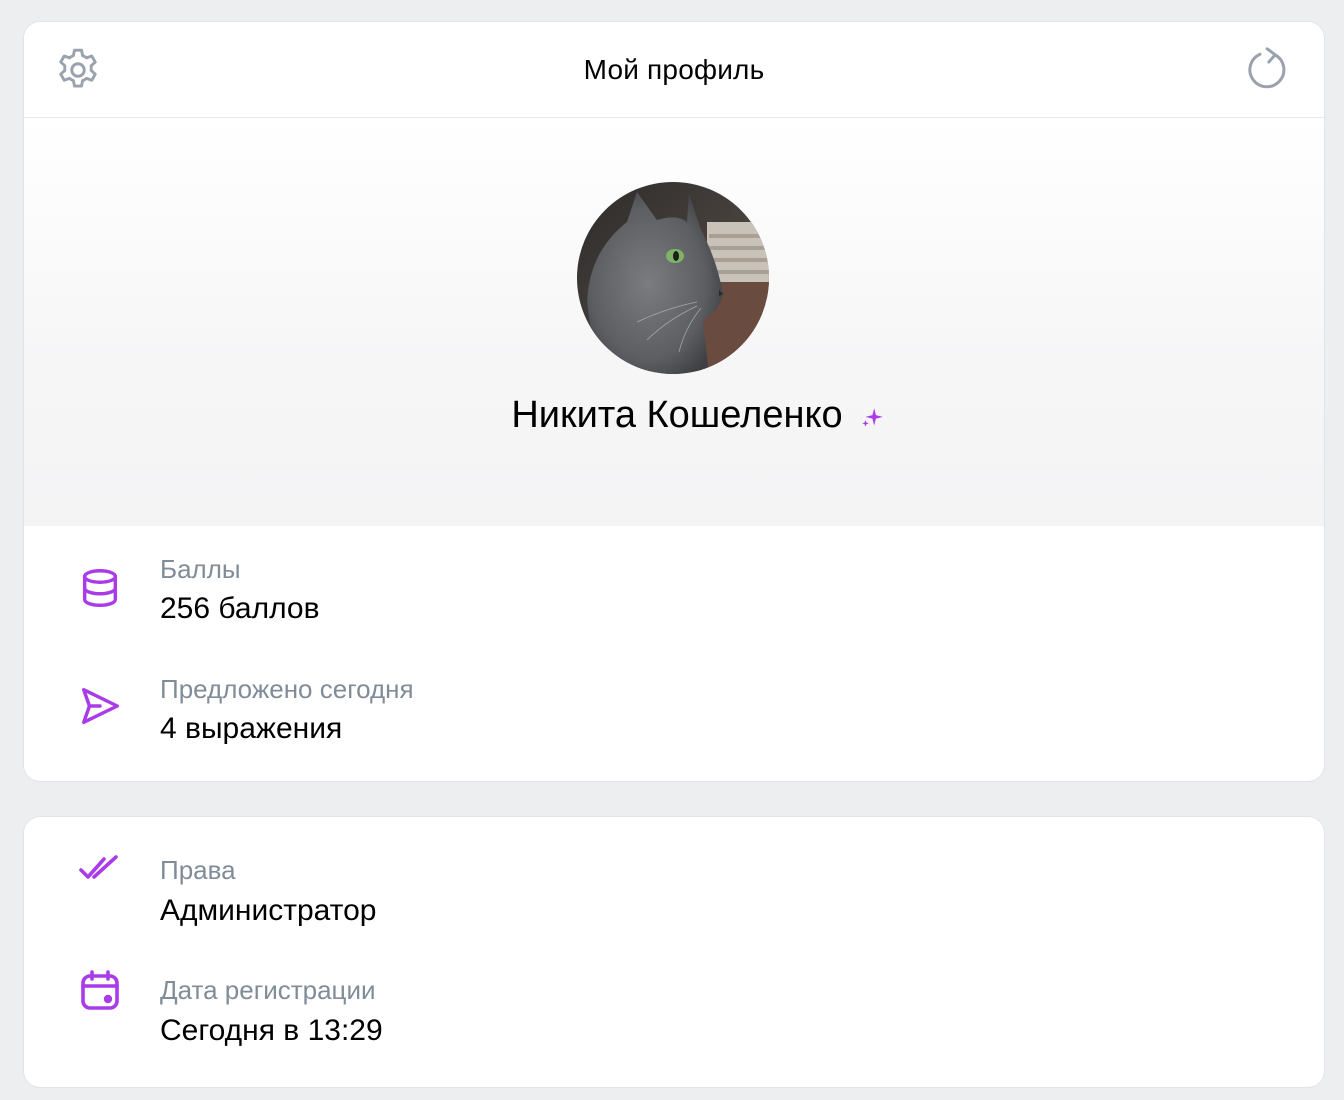 This screenshot has width=1344, height=1100. Describe the element at coordinates (271, 1030) in the screenshot. I see `registration-date-value: Сегодня в 13:29` at that location.